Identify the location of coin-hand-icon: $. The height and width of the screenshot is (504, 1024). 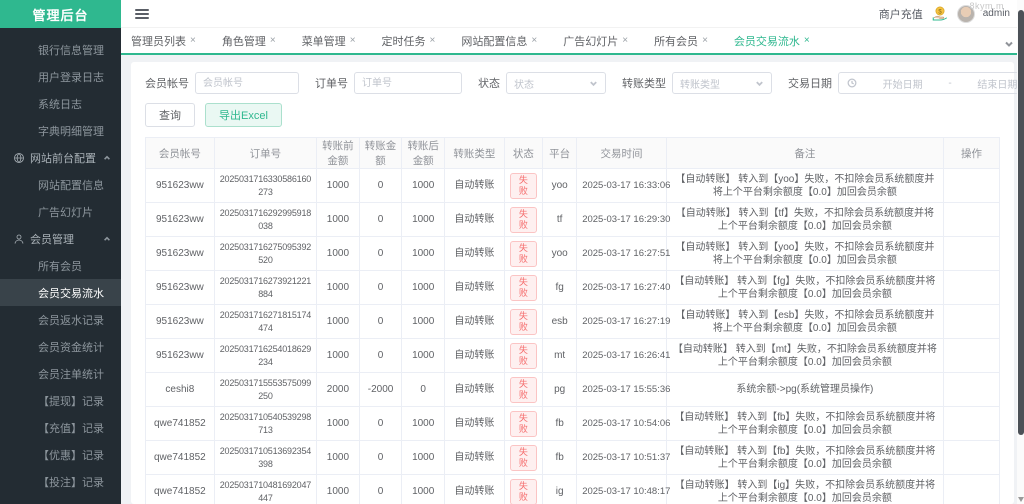
(940, 14).